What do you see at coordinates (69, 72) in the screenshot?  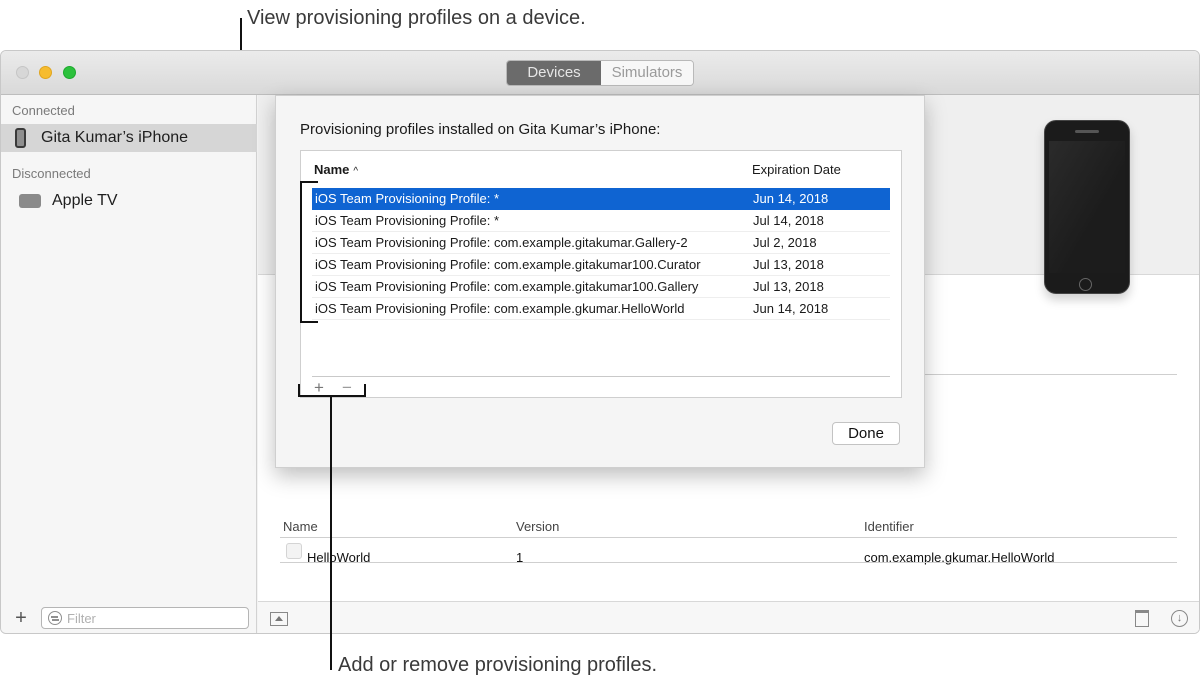 I see `zoom-button` at bounding box center [69, 72].